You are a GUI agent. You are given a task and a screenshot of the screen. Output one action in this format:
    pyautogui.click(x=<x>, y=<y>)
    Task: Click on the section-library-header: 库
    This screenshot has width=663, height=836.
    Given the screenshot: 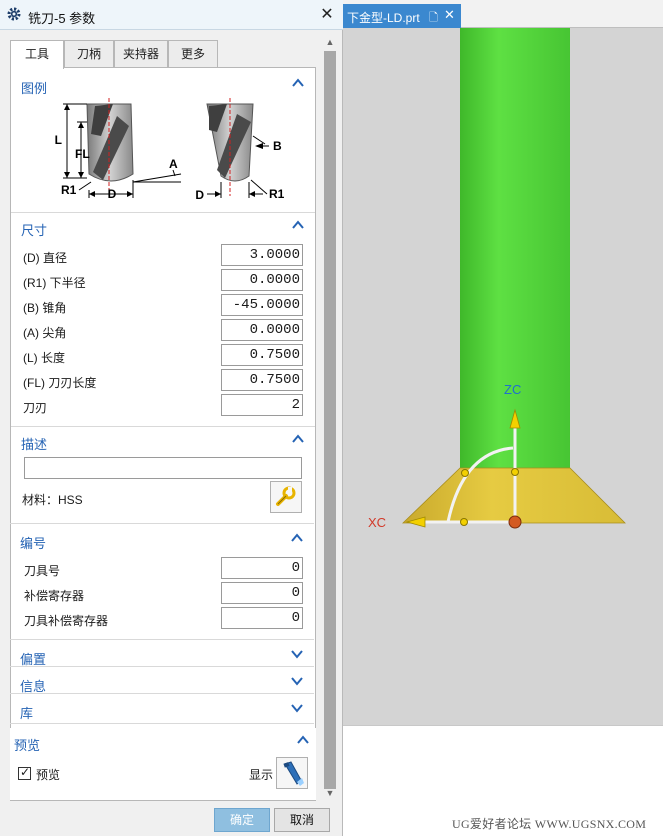 What is the action you would take?
    pyautogui.click(x=162, y=710)
    